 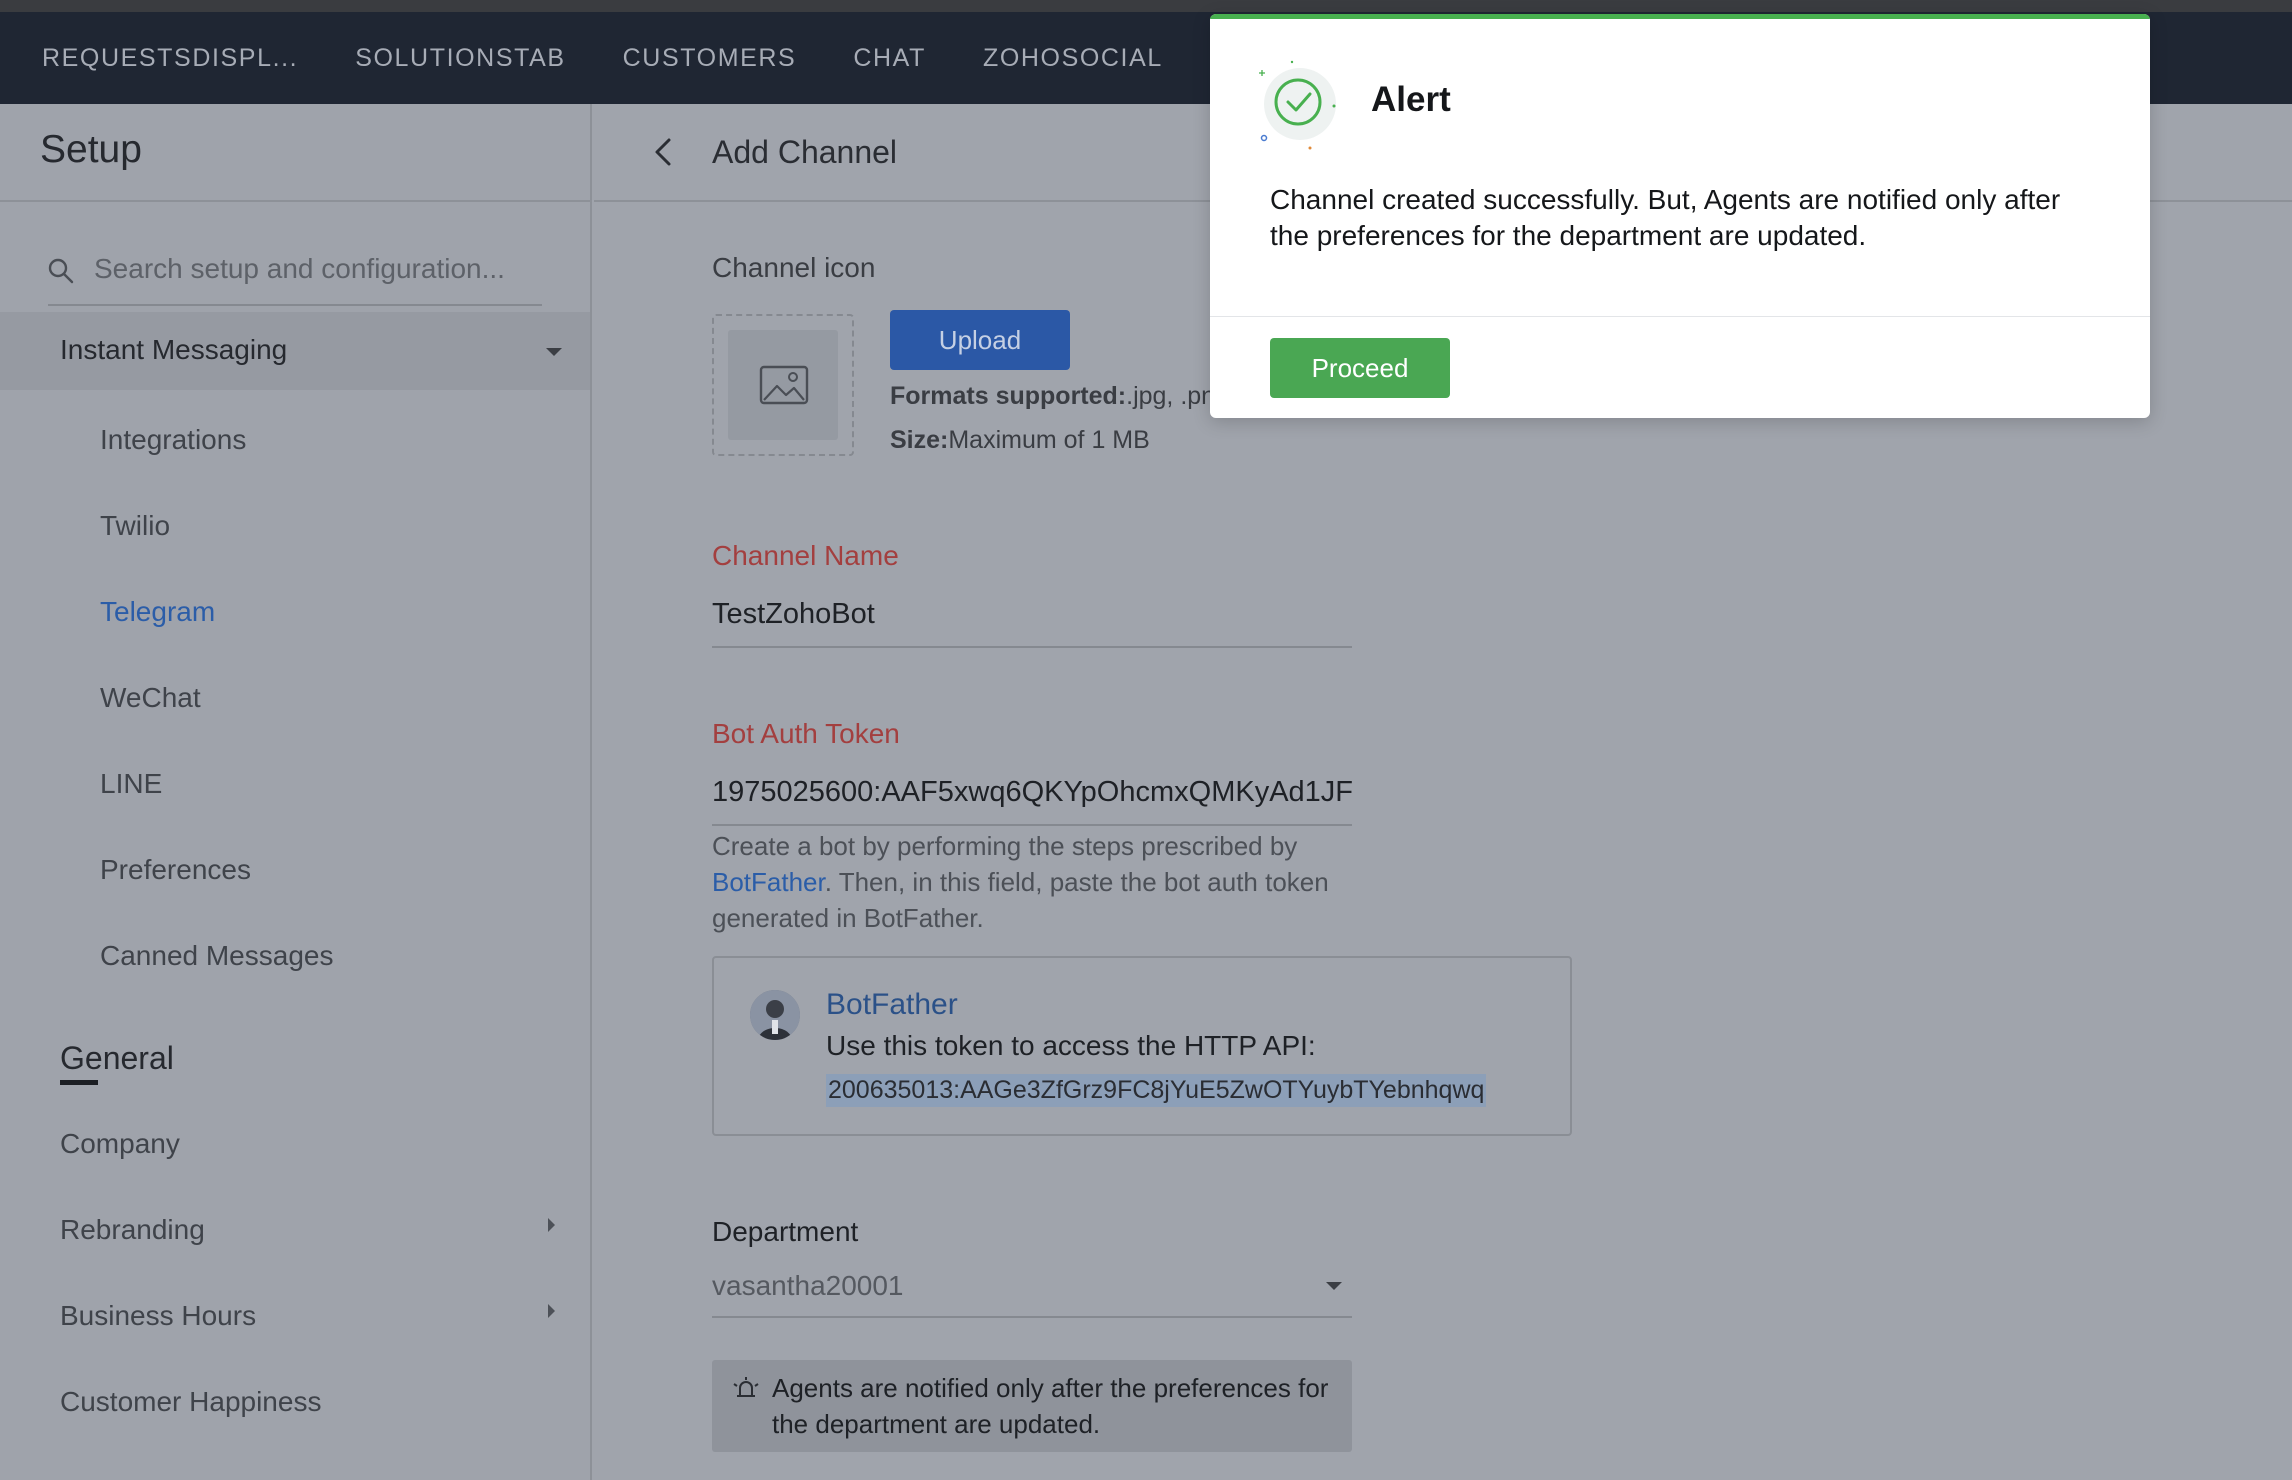 I want to click on department-value: vasantha20001, so click(x=808, y=1285).